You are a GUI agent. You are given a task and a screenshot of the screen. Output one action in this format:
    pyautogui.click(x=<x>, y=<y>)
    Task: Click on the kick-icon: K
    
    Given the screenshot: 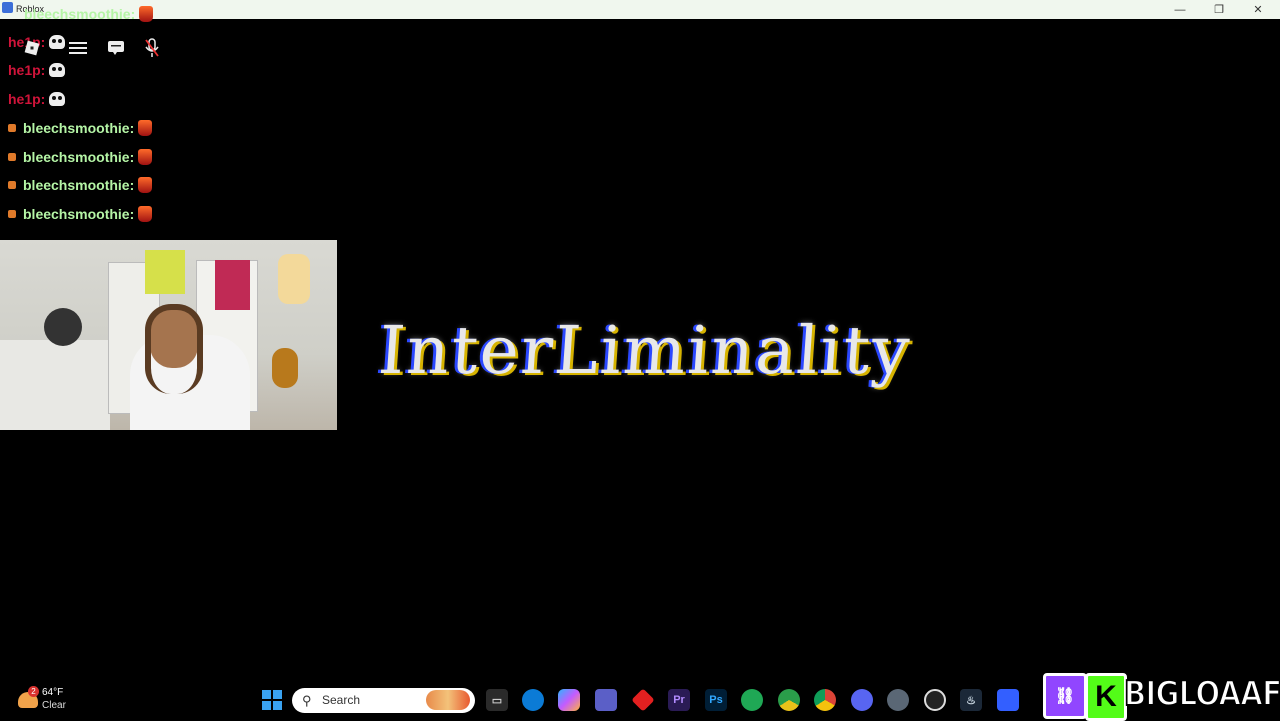 What is the action you would take?
    pyautogui.click(x=1106, y=697)
    